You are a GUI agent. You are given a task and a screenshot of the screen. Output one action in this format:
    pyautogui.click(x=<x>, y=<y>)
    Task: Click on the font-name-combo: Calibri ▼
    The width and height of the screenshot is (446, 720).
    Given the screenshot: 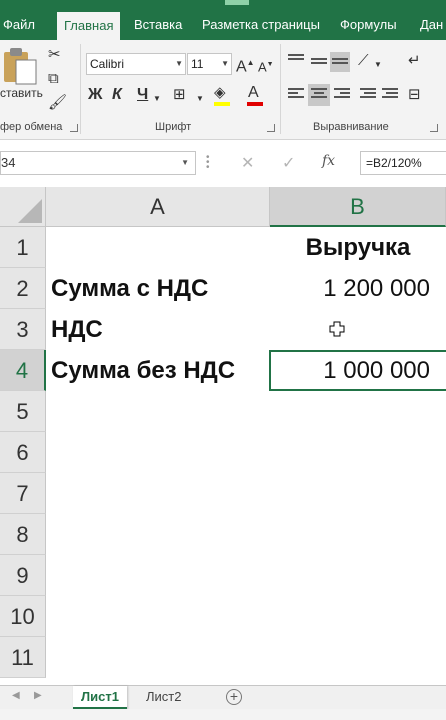 What is the action you would take?
    pyautogui.click(x=136, y=64)
    